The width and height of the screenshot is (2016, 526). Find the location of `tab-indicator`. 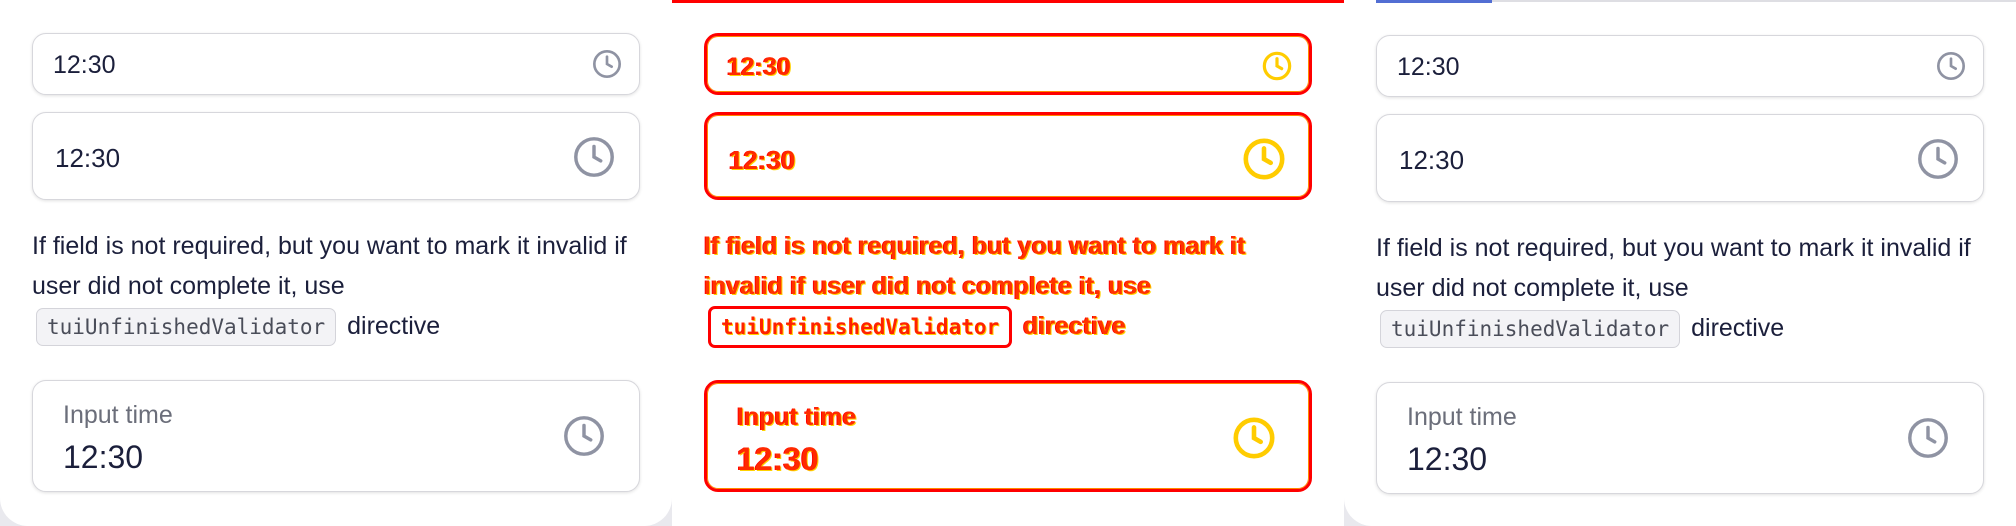

tab-indicator is located at coordinates (1434, 1).